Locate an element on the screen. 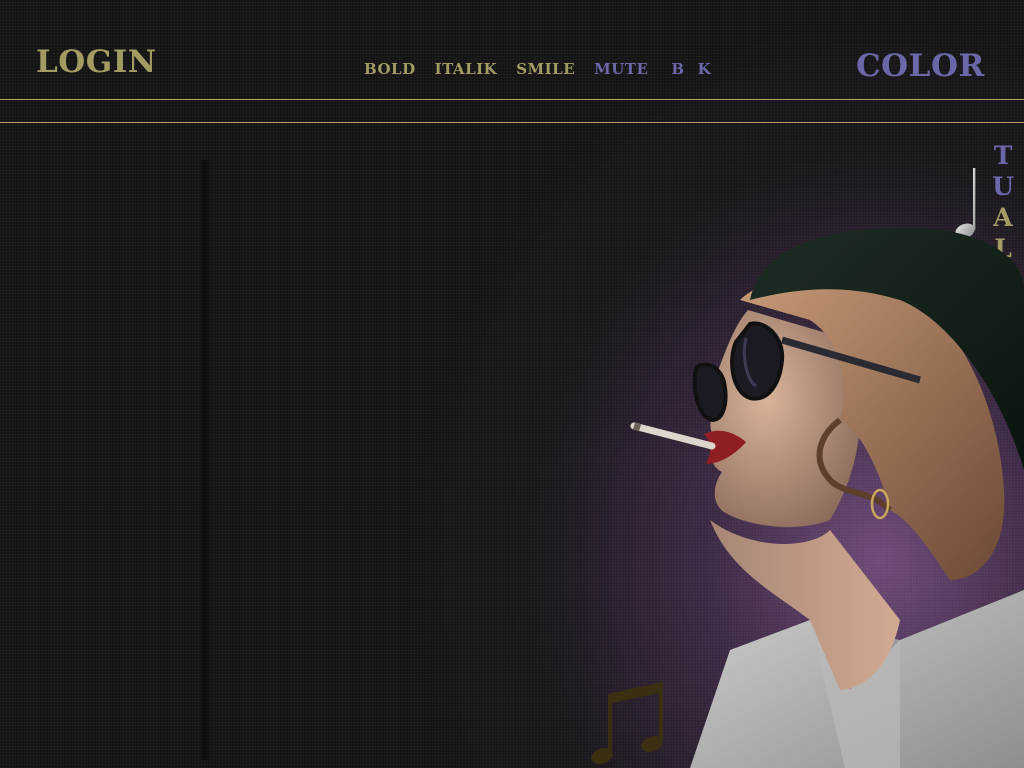 The image size is (1024, 768). login-link: LOGIN is located at coordinates (96, 62).